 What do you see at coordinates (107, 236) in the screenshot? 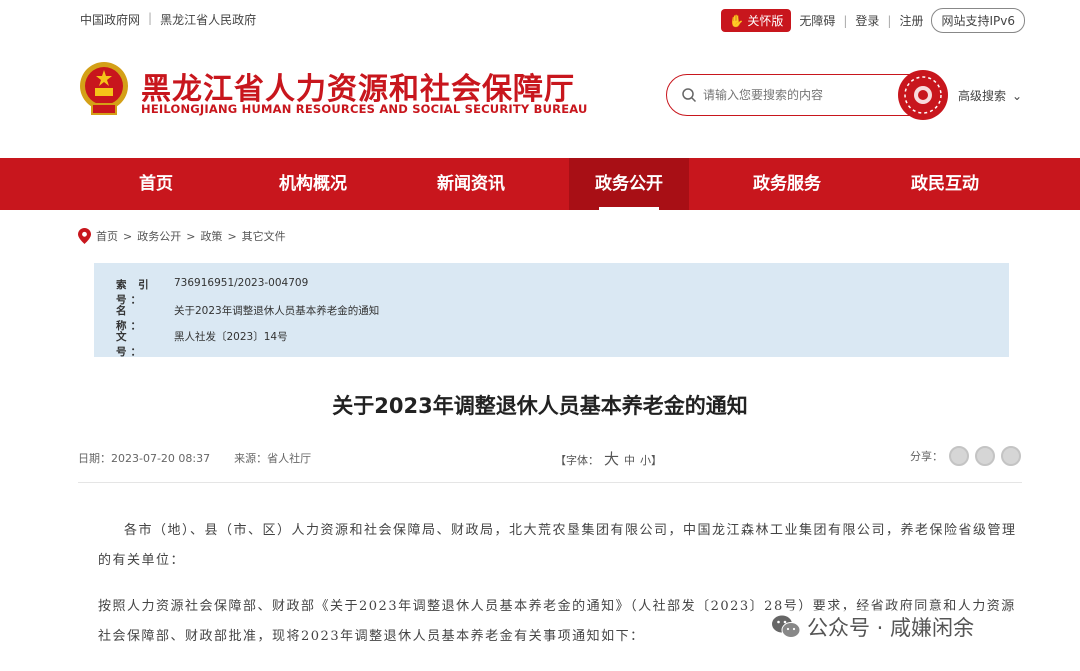
I see `breadcrumb-home: 首页` at bounding box center [107, 236].